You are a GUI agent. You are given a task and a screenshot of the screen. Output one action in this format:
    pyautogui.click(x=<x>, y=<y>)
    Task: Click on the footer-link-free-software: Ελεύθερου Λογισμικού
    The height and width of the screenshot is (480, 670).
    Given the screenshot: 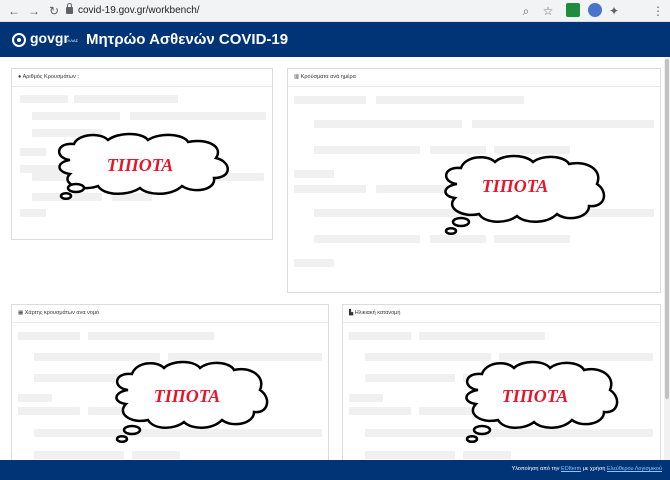 What is the action you would take?
    pyautogui.click(x=634, y=469)
    